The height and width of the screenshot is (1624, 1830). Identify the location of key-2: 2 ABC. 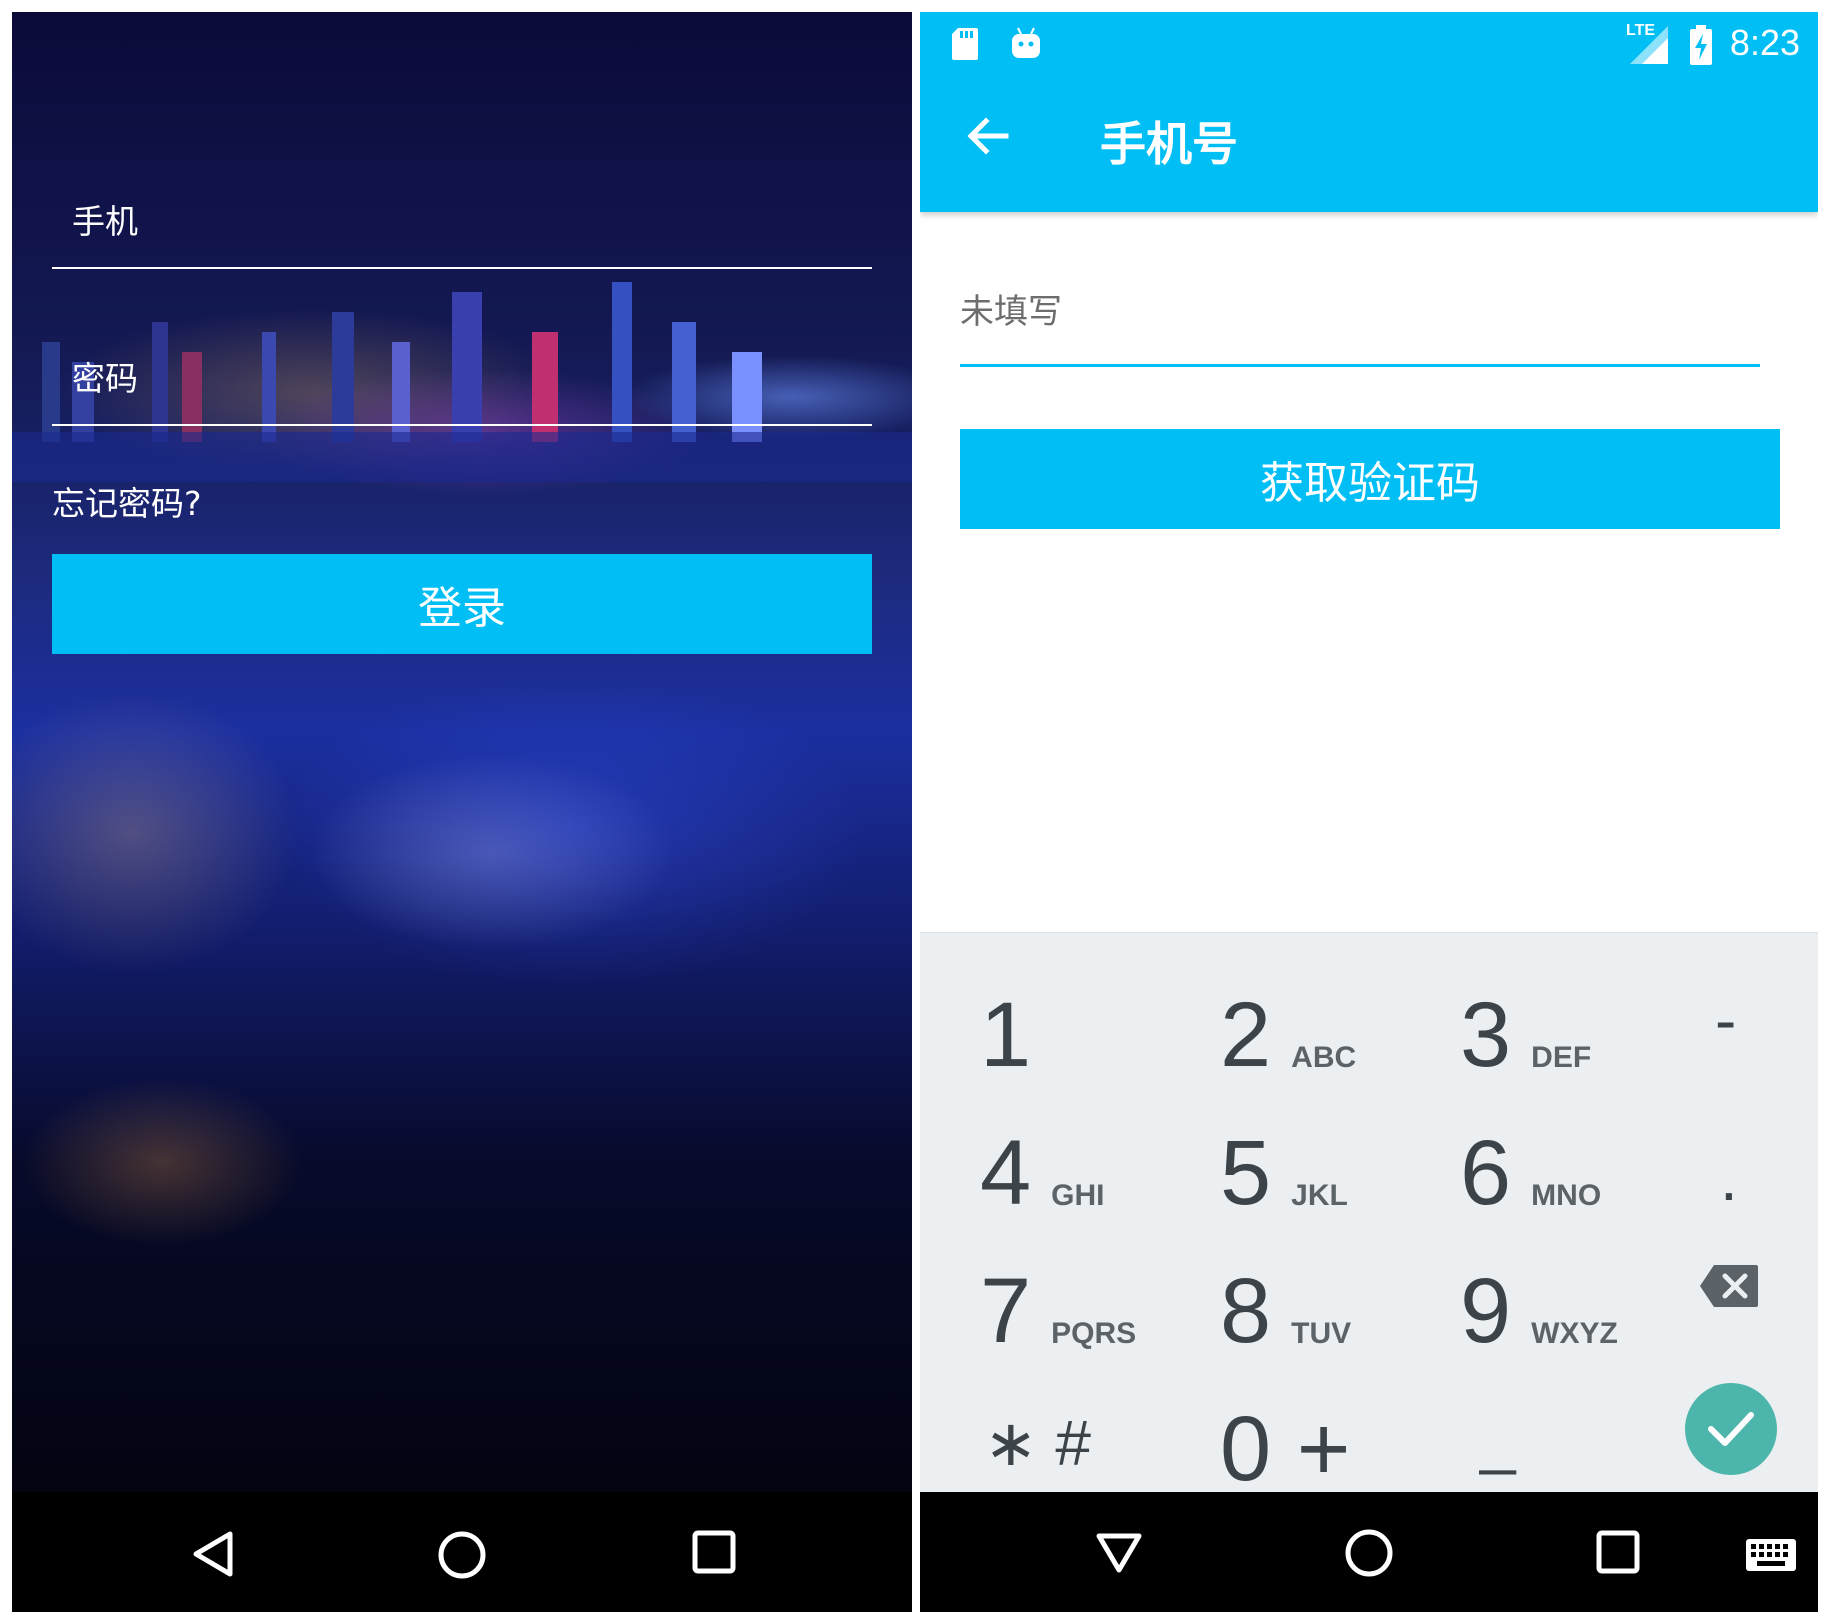
(1288, 1016).